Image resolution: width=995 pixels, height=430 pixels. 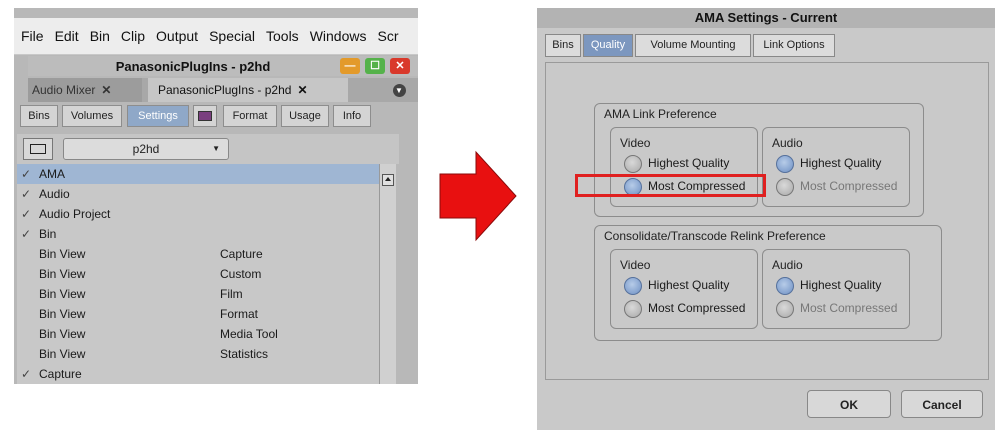 What do you see at coordinates (75, 214) in the screenshot?
I see `setting-name: Audio Project` at bounding box center [75, 214].